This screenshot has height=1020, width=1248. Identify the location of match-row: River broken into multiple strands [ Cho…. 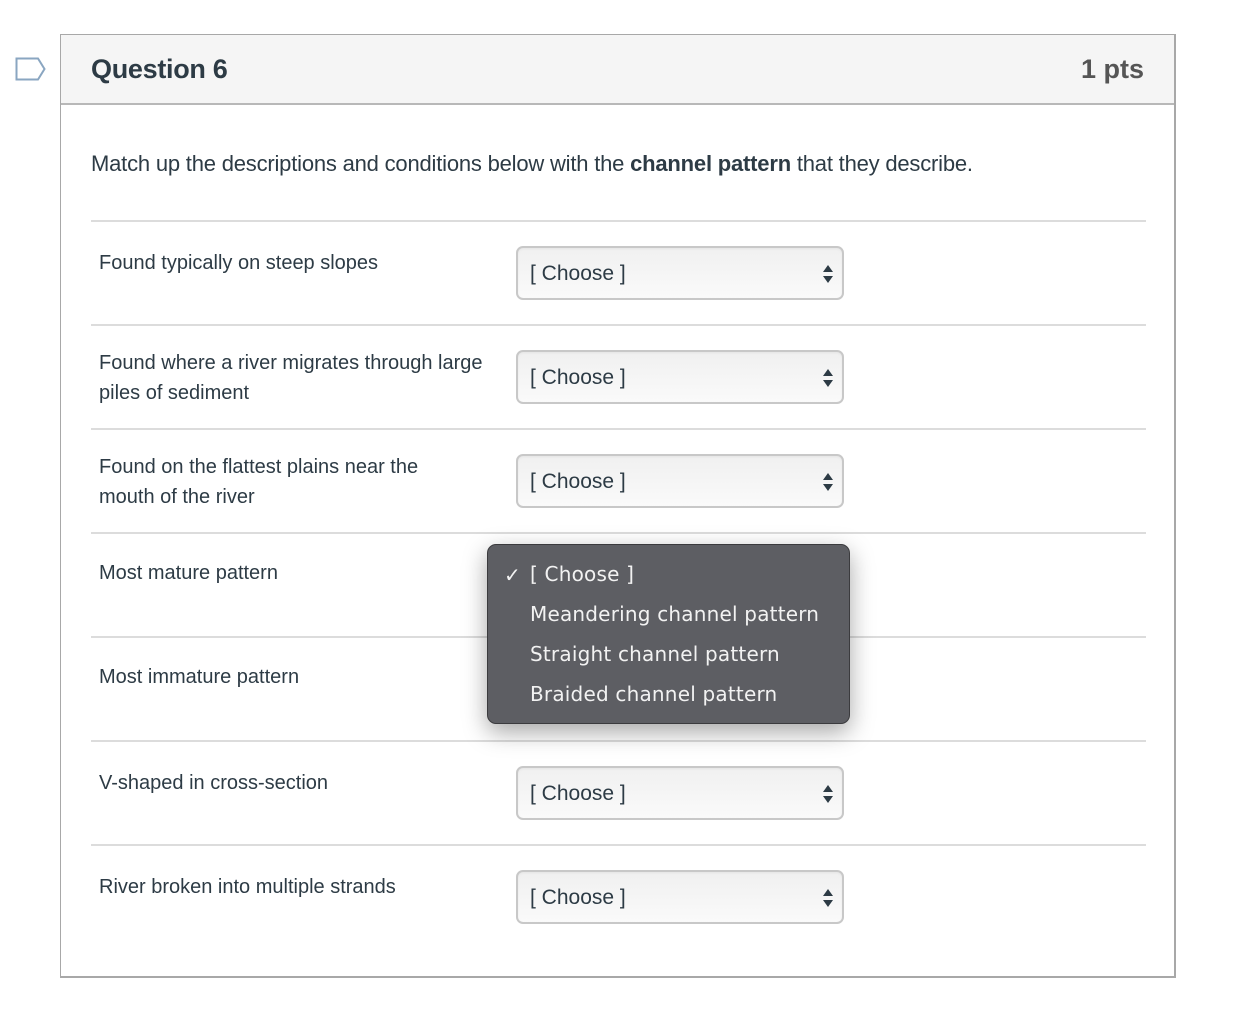
(618, 897).